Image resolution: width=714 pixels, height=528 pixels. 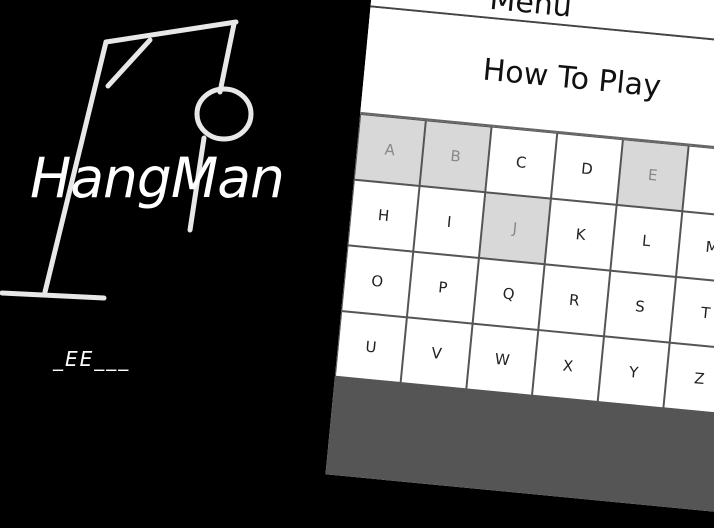 What do you see at coordinates (692, 313) in the screenshot?
I see `key-t: T` at bounding box center [692, 313].